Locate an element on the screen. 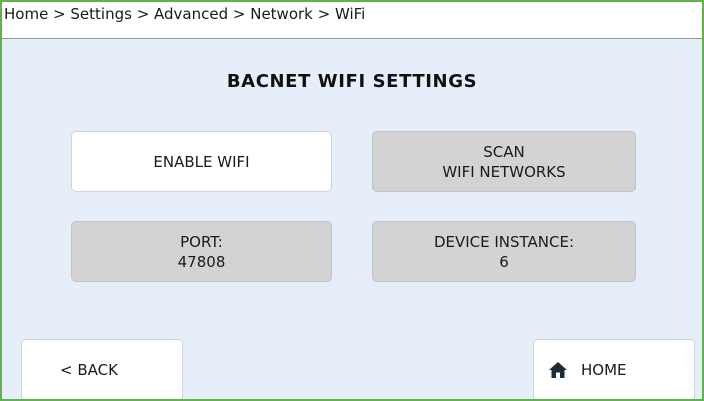 Image resolution: width=704 pixels, height=401 pixels. device-instance-button: DEVICE INSTANCE: 6 is located at coordinates (504, 251).